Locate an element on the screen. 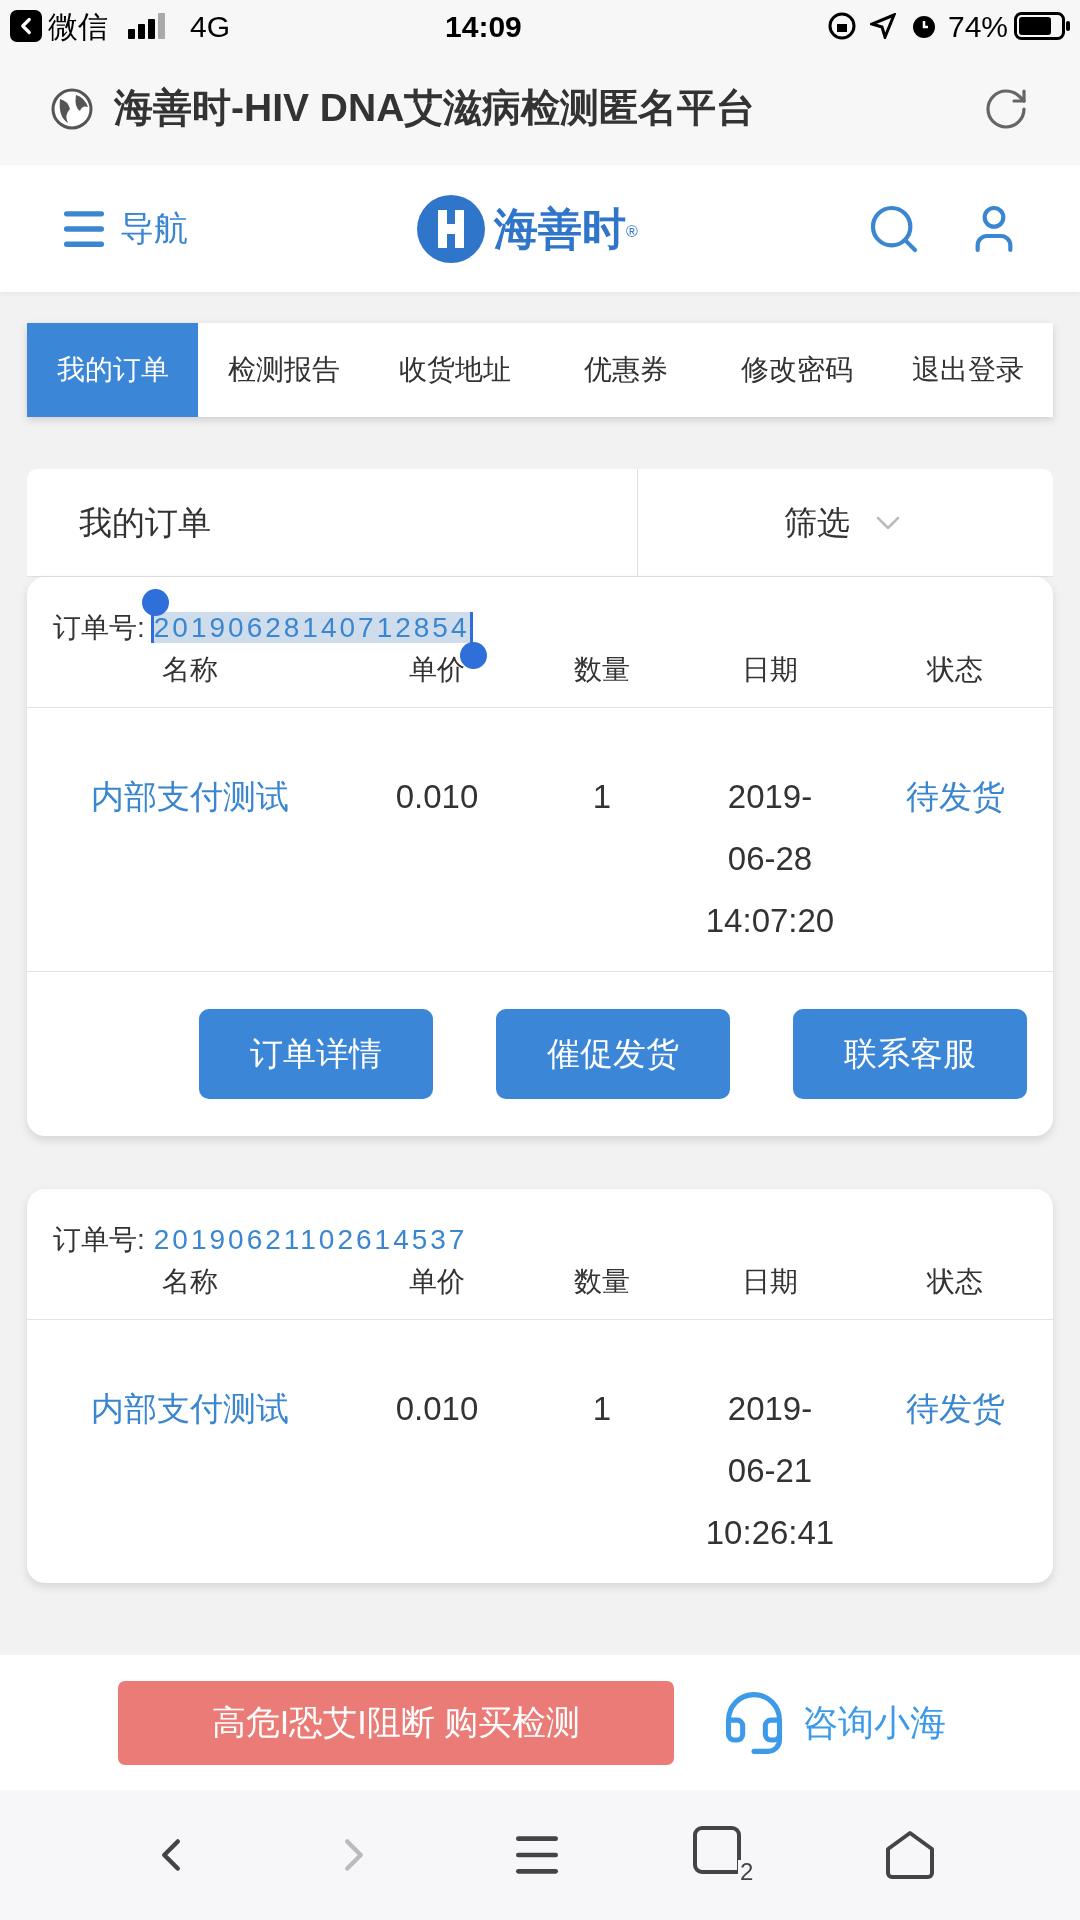 The width and height of the screenshot is (1080, 1920). order-number: 20190628140712854 is located at coordinates (311, 627).